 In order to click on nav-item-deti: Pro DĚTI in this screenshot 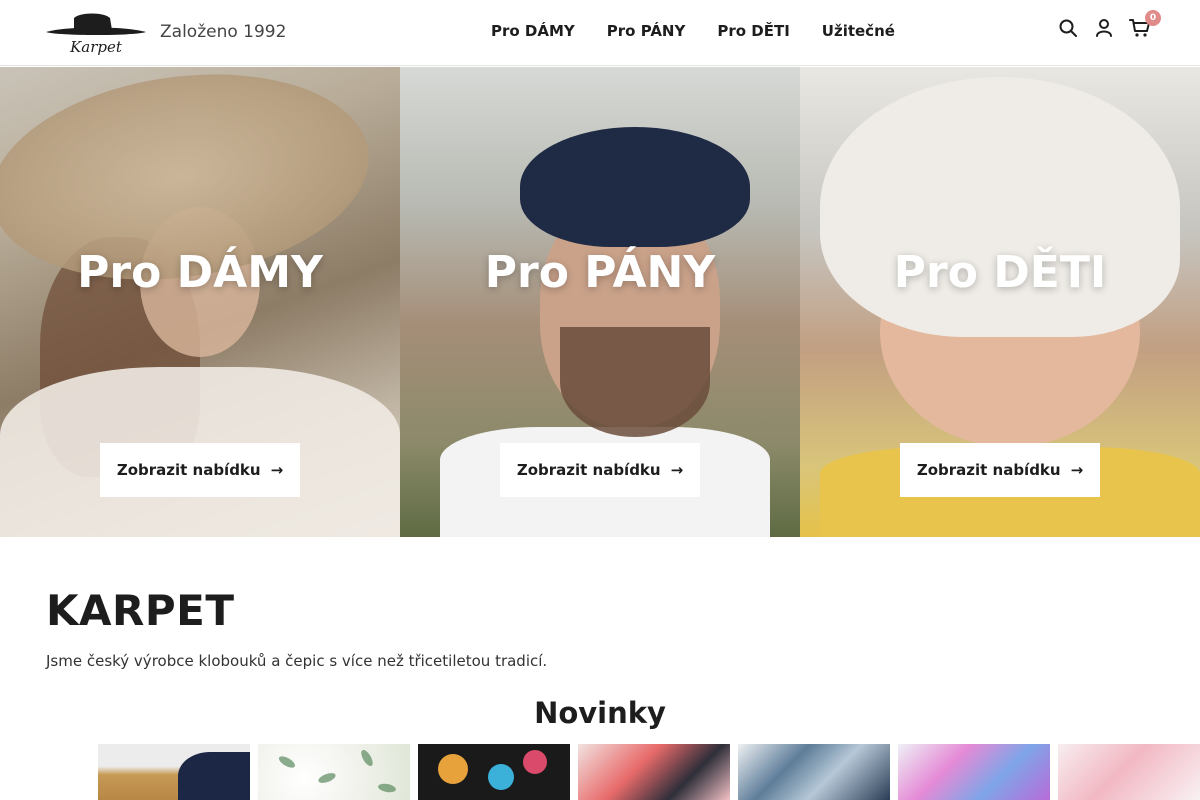, I will do `click(753, 31)`.